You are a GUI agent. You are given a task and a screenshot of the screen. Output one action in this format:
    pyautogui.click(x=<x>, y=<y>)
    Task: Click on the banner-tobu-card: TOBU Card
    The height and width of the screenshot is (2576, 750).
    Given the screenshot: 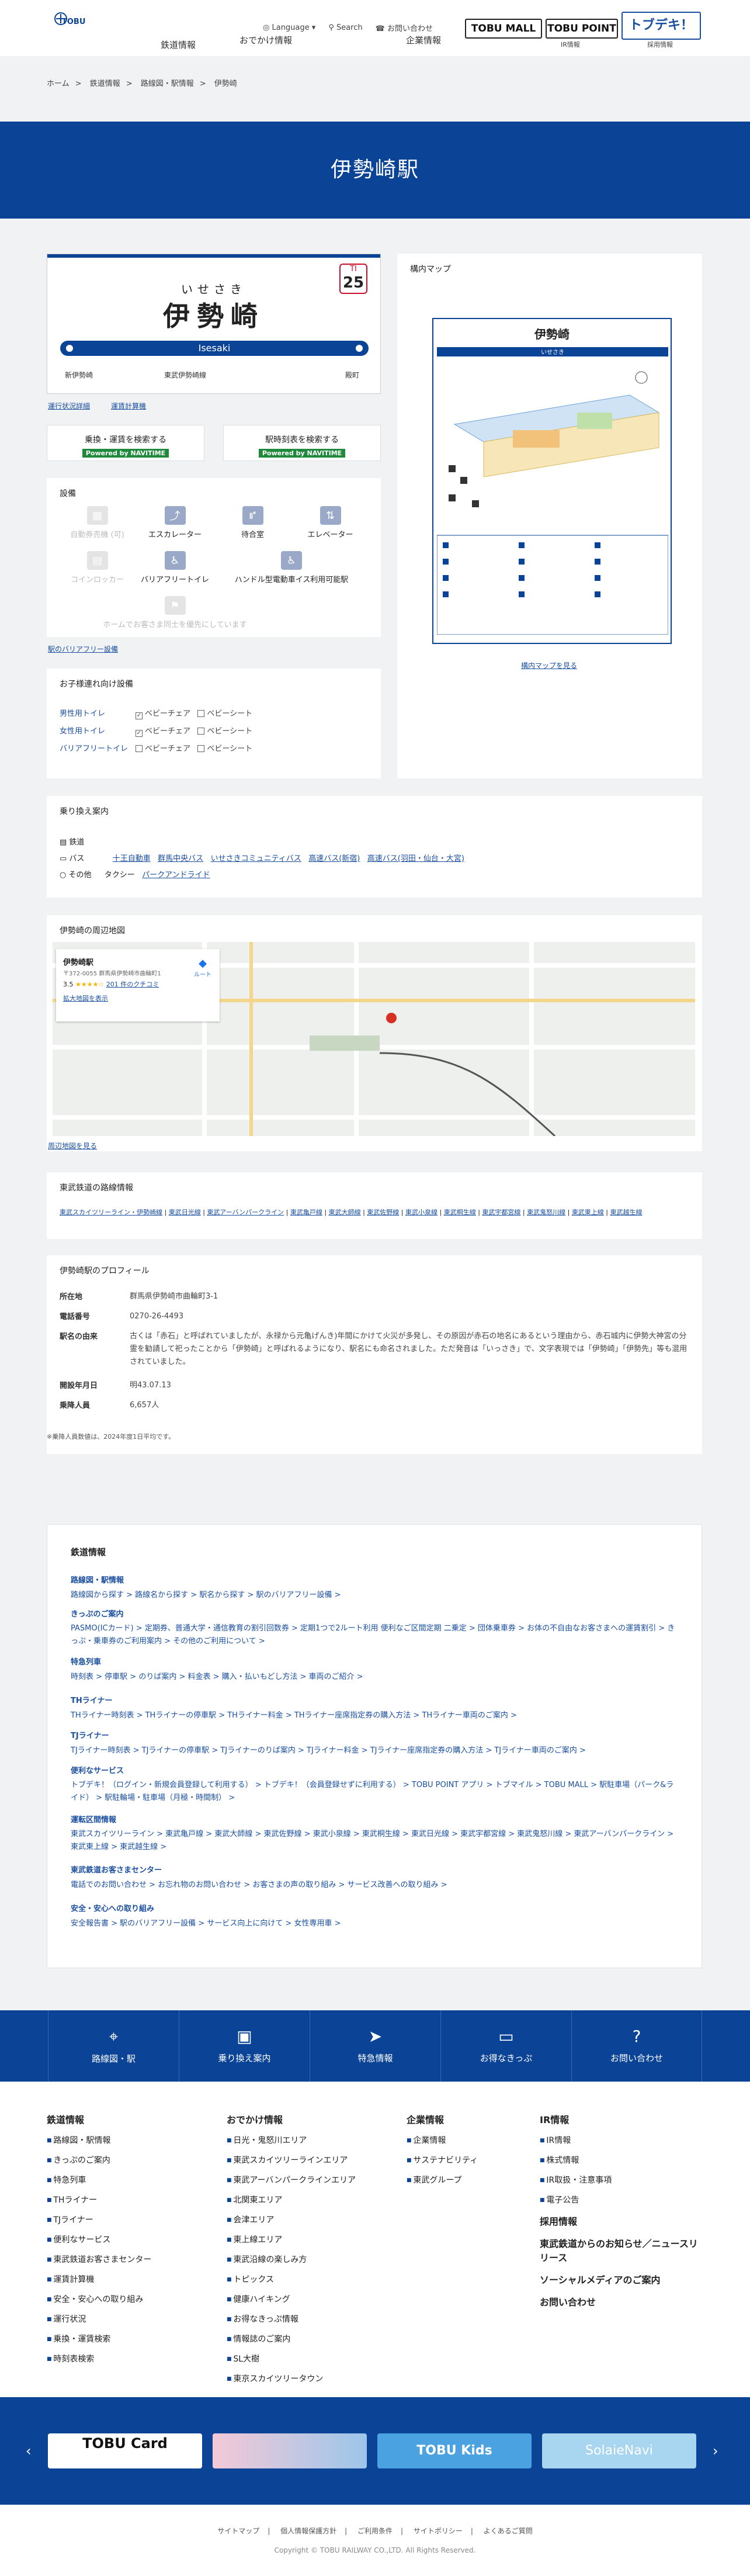 What is the action you would take?
    pyautogui.click(x=125, y=2450)
    